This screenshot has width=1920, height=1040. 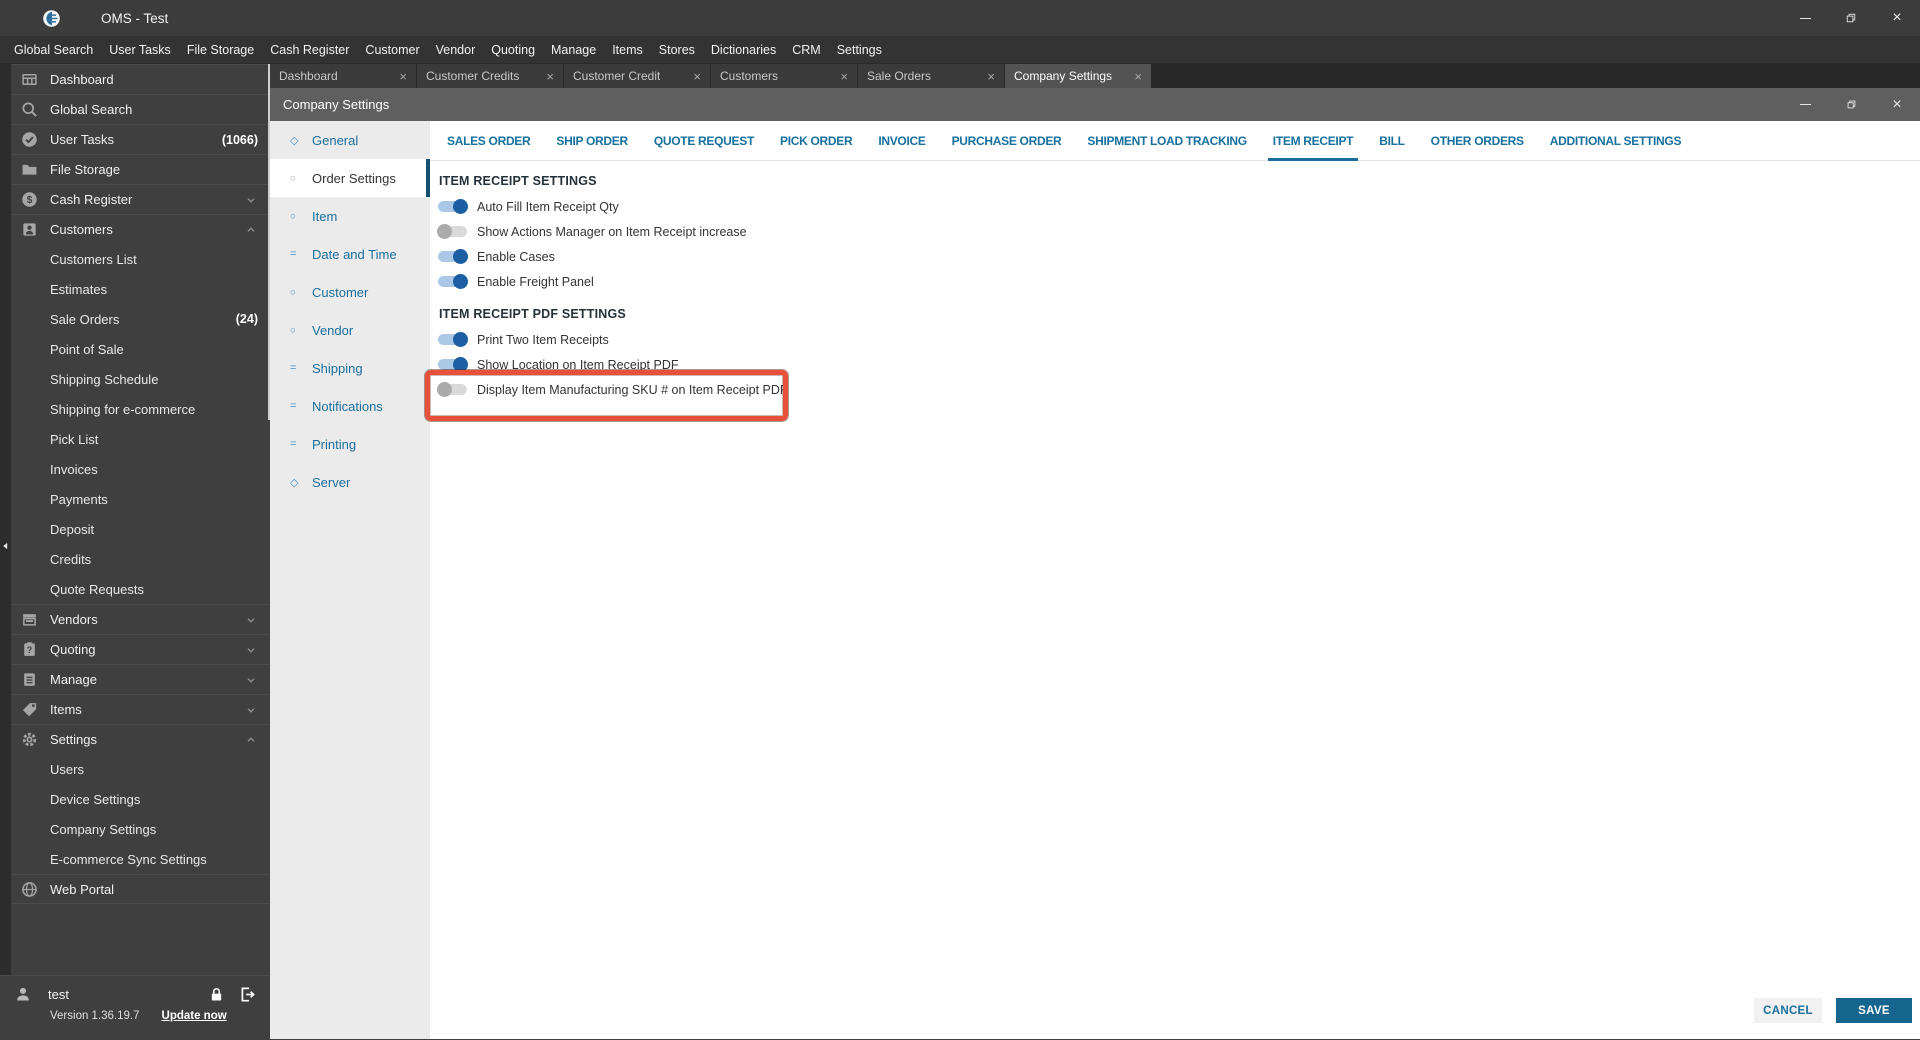 What do you see at coordinates (350, 140) in the screenshot?
I see `settings-nav-general: ◇ General` at bounding box center [350, 140].